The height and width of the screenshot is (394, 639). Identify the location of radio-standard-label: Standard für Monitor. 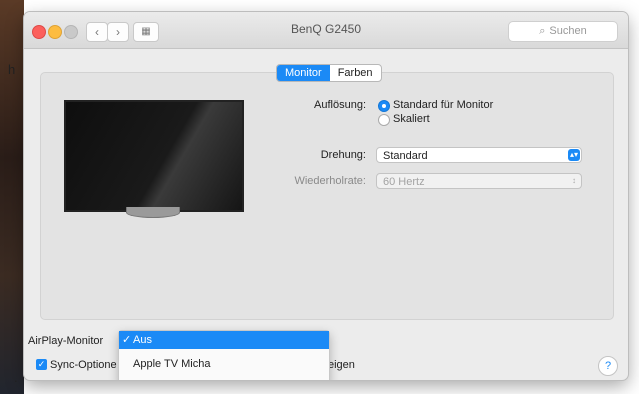
(443, 105).